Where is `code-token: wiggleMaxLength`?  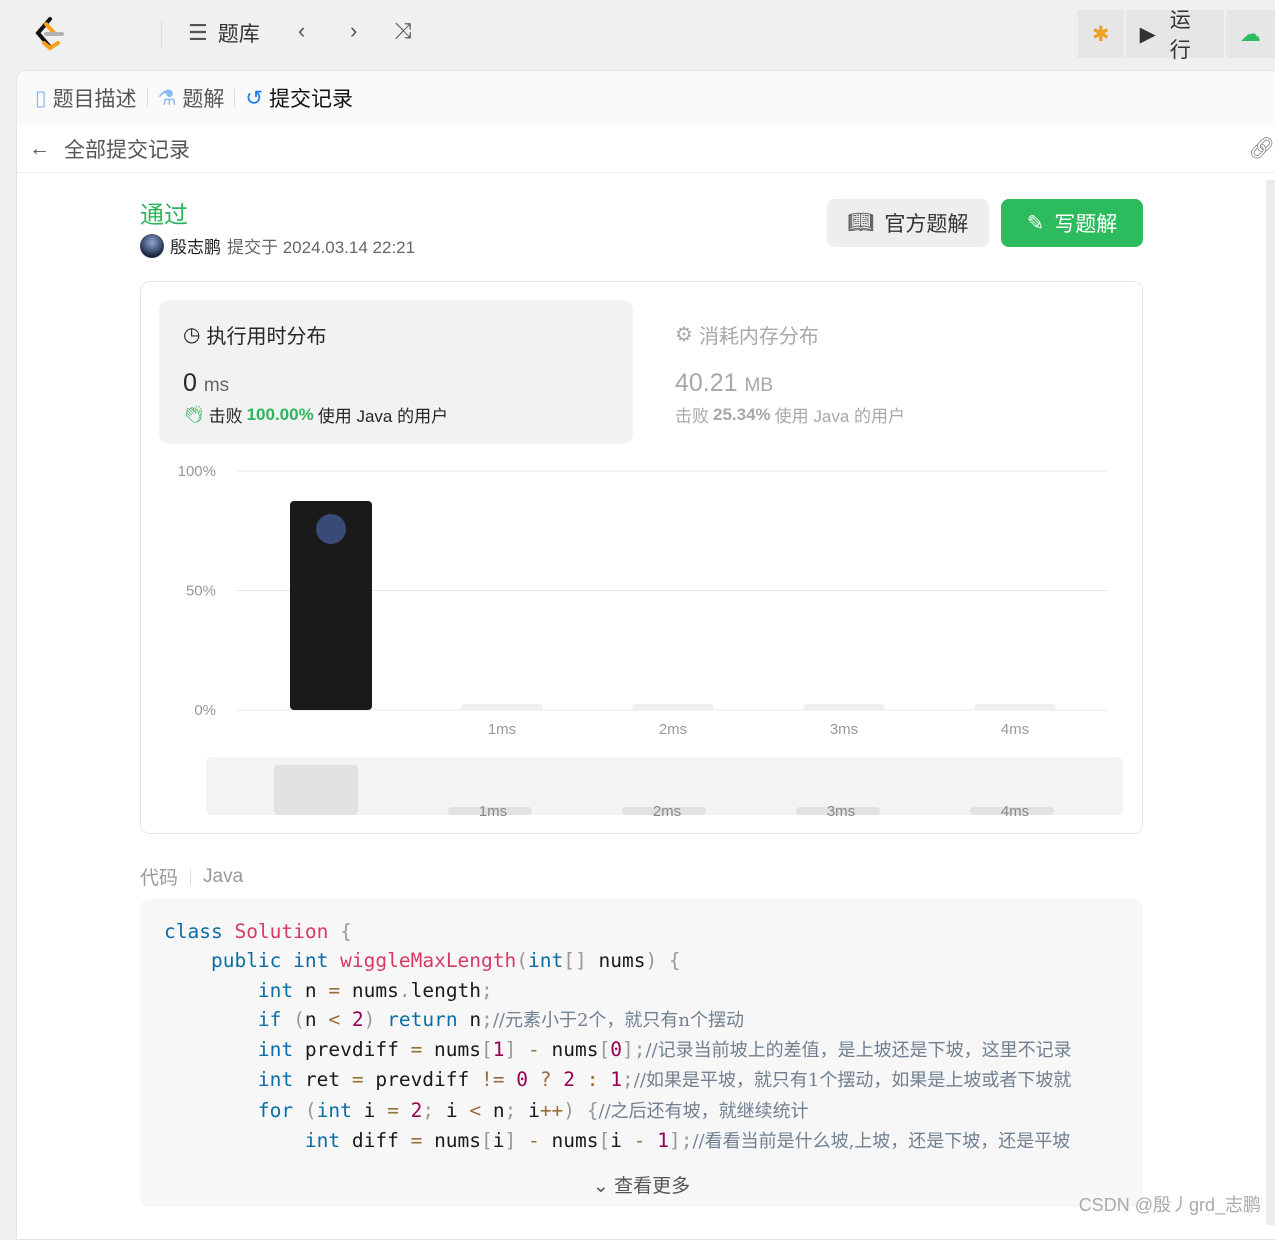 code-token: wiggleMaxLength is located at coordinates (428, 961).